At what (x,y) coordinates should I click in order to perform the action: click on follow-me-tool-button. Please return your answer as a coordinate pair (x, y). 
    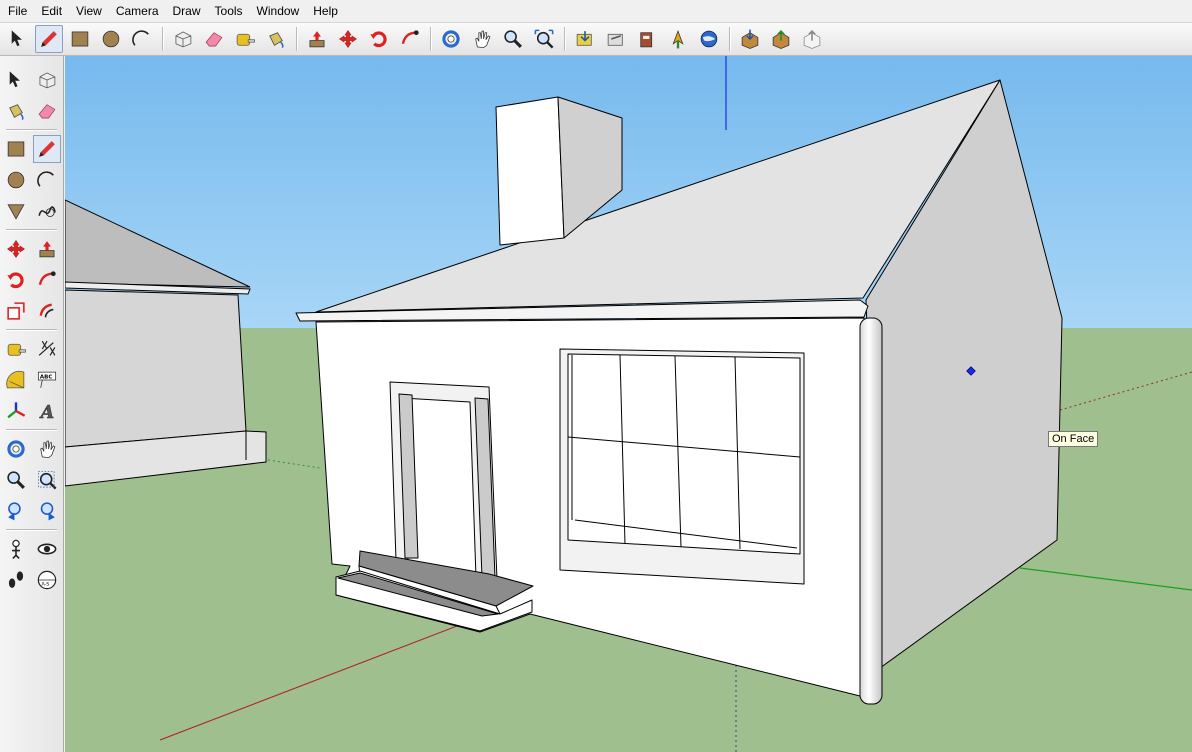
    Looking at the image, I should click on (47, 280).